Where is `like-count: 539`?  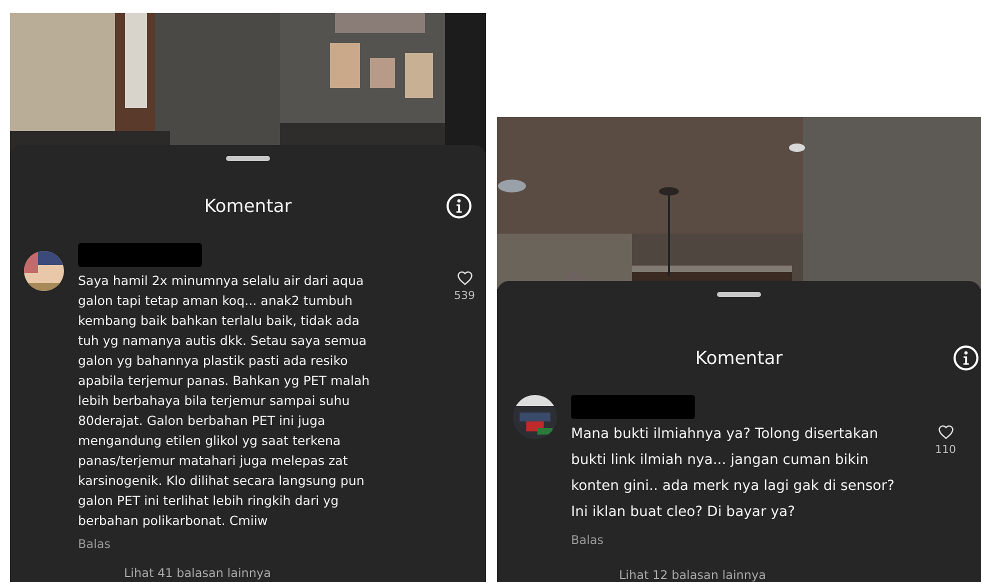 like-count: 539 is located at coordinates (464, 295).